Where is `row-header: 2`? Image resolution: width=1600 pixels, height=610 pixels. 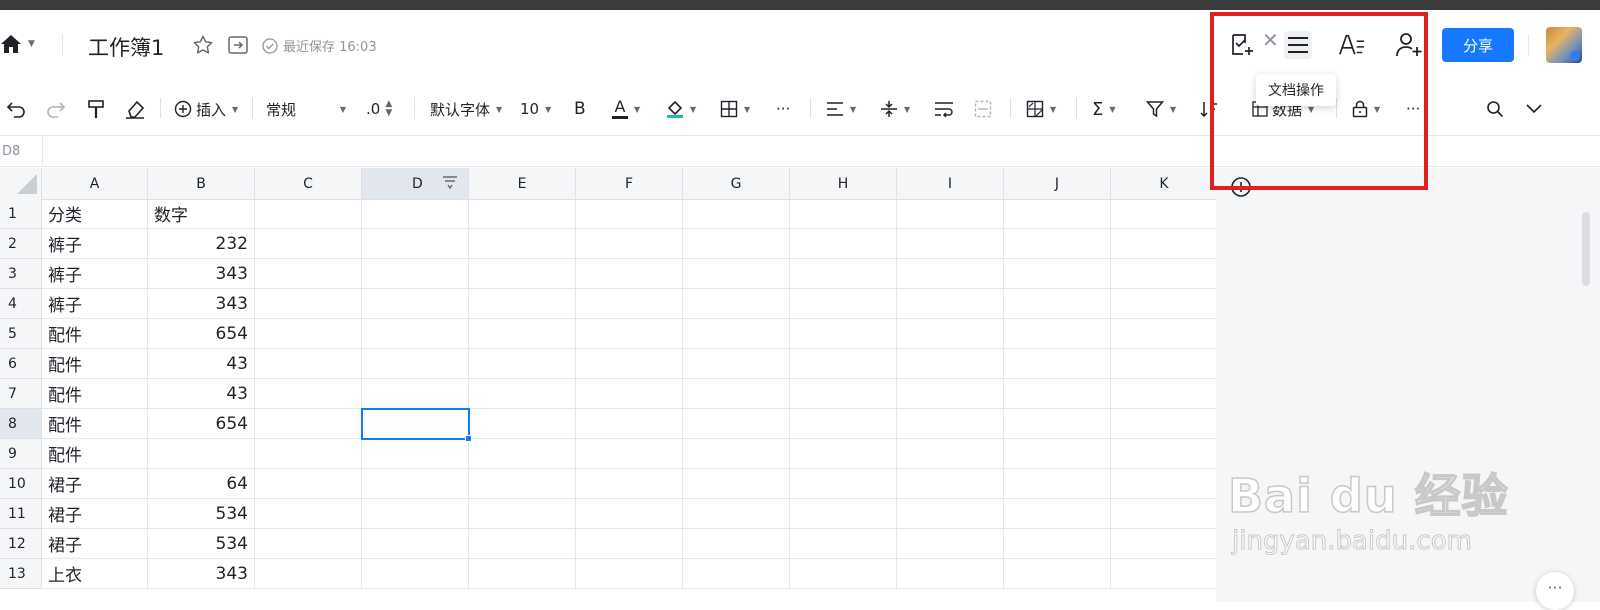 row-header: 2 is located at coordinates (21, 244).